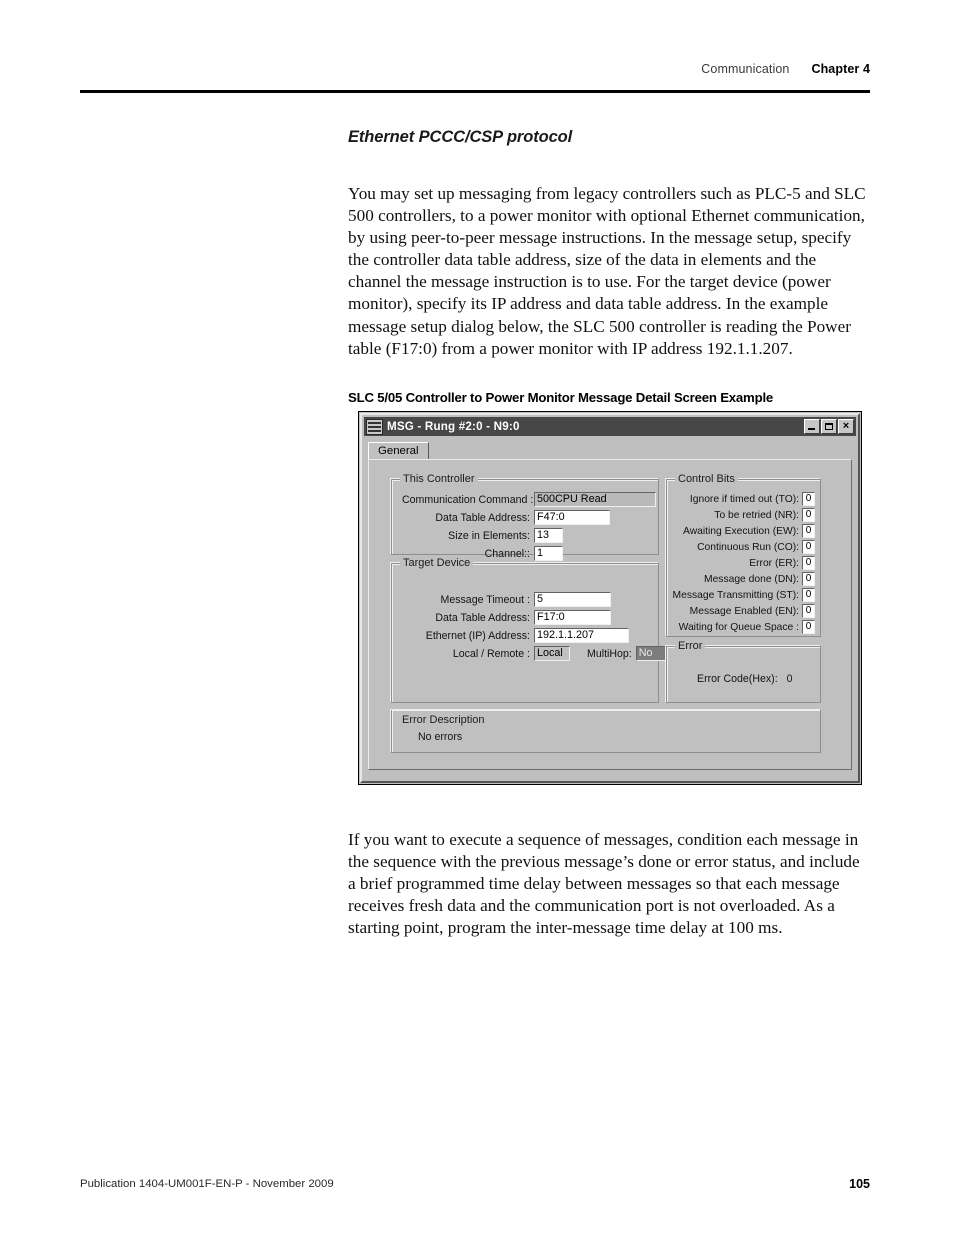 The width and height of the screenshot is (954, 1235). I want to click on label-size-in-elements: Size in Elements:, so click(489, 535).